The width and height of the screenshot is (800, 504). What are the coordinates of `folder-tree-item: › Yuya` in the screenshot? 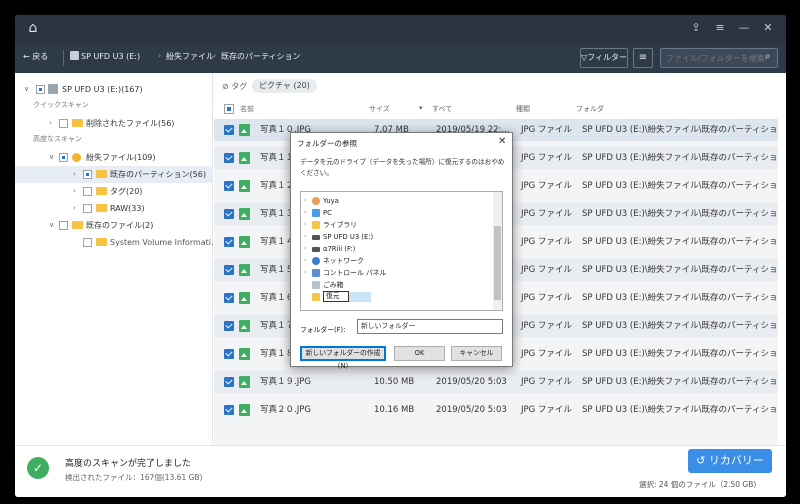 It's located at (396, 201).